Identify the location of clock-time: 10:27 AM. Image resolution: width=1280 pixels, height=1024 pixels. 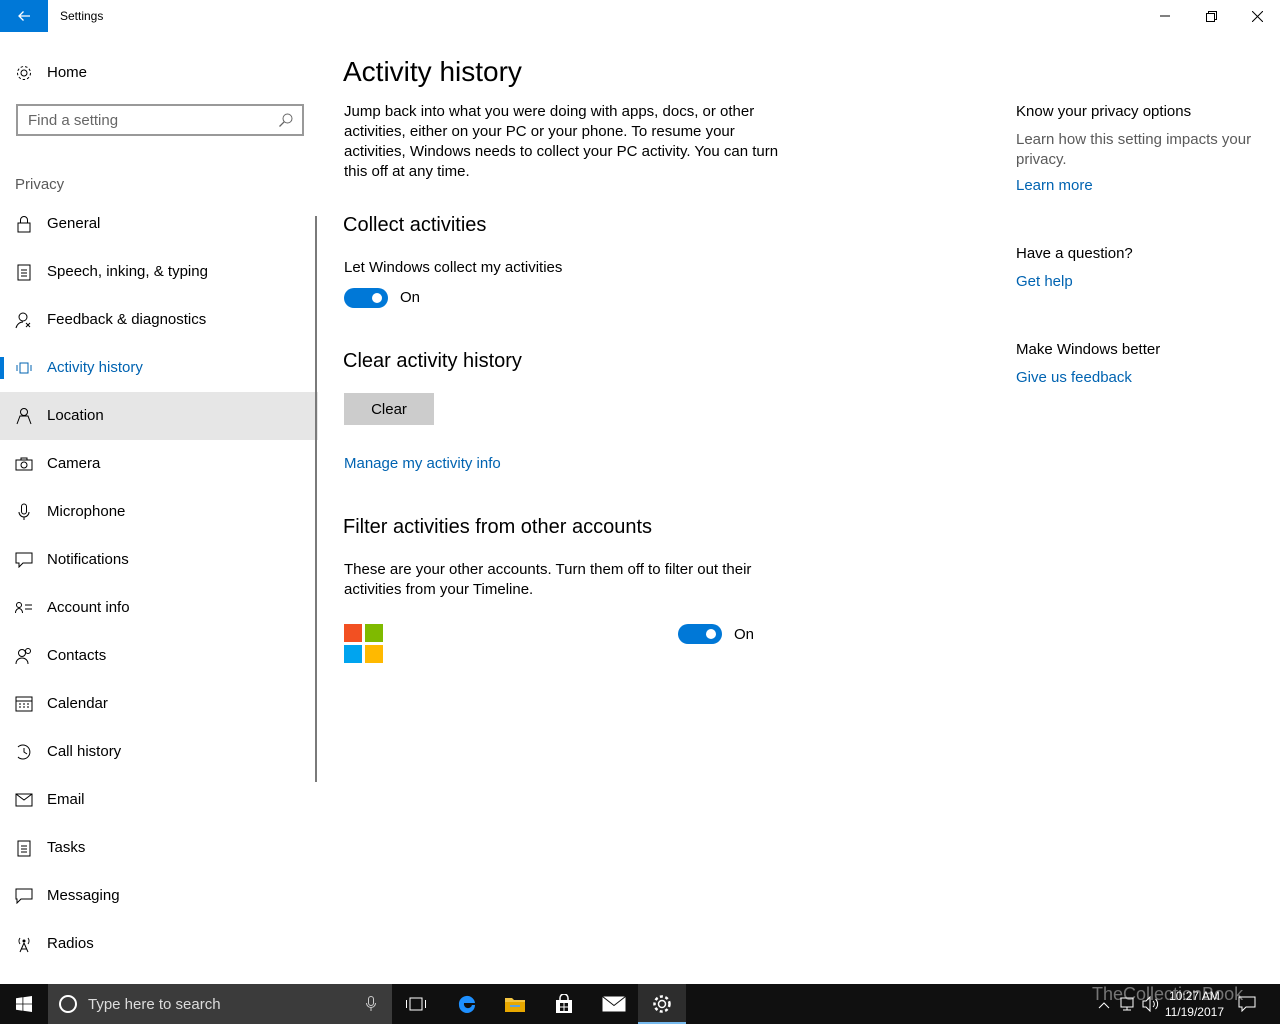
(1194, 996).